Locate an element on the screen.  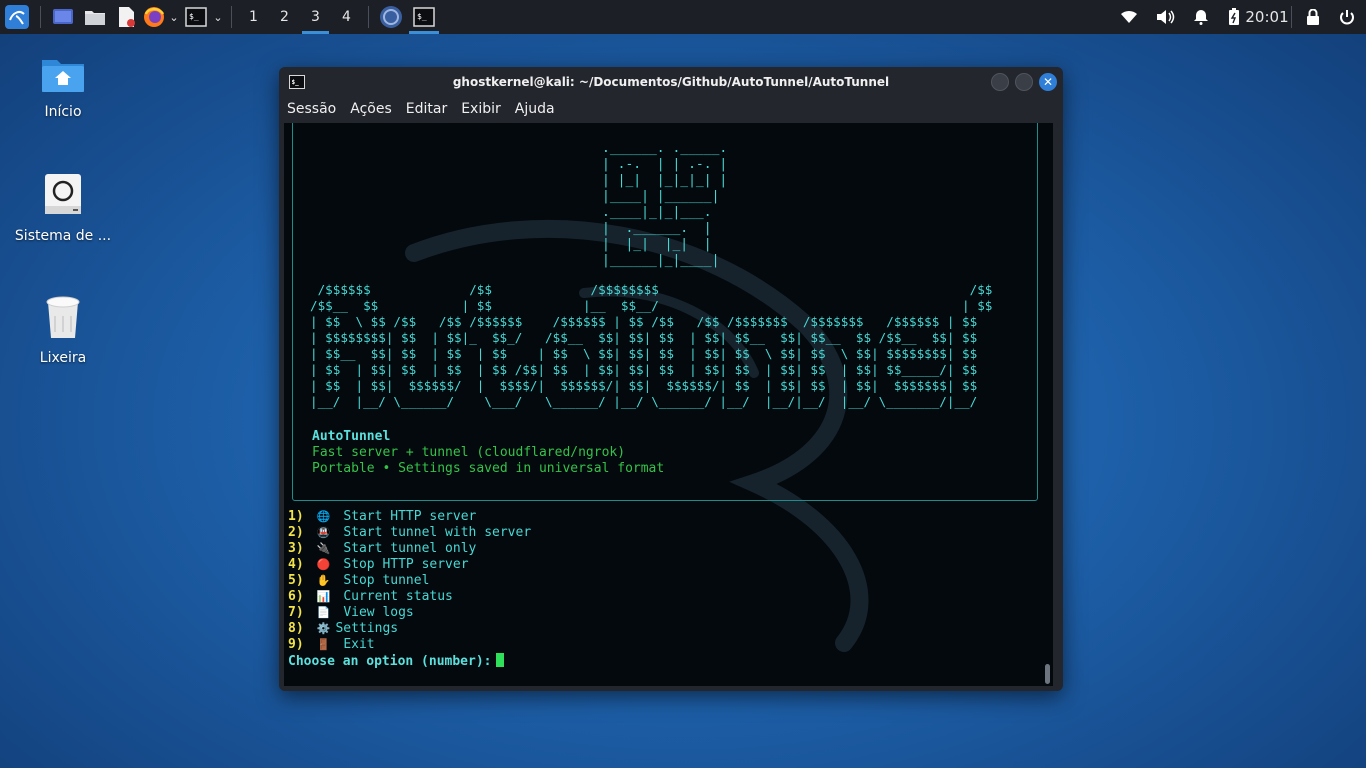
workspace-2: 2 is located at coordinates (284, 17).